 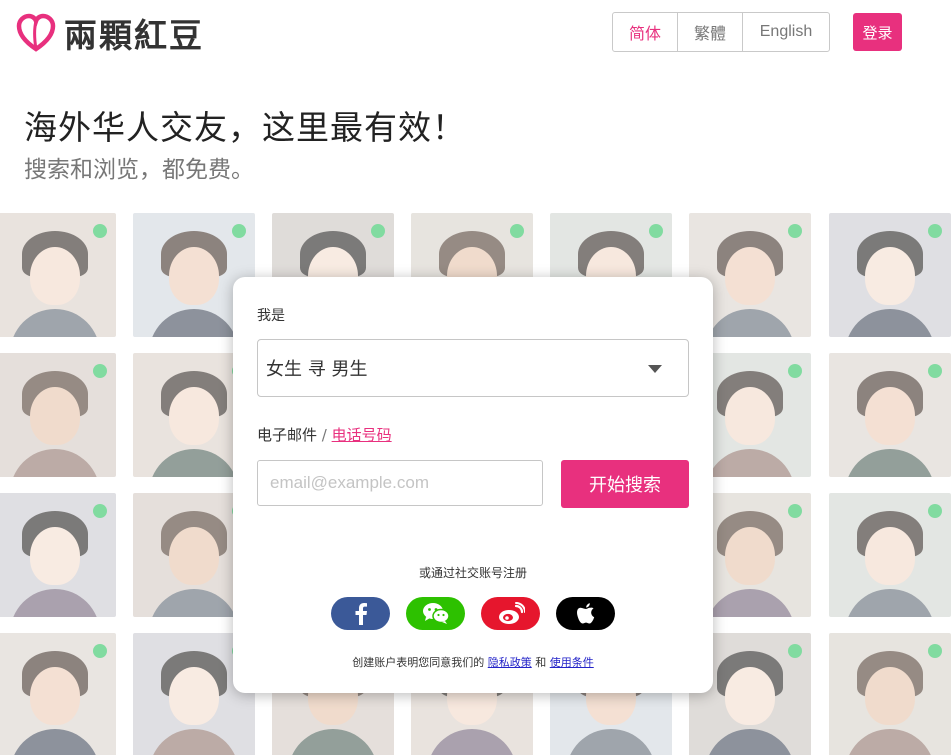 What do you see at coordinates (317, 369) in the screenshot?
I see `gender-select-value: 女生 寻 男生` at bounding box center [317, 369].